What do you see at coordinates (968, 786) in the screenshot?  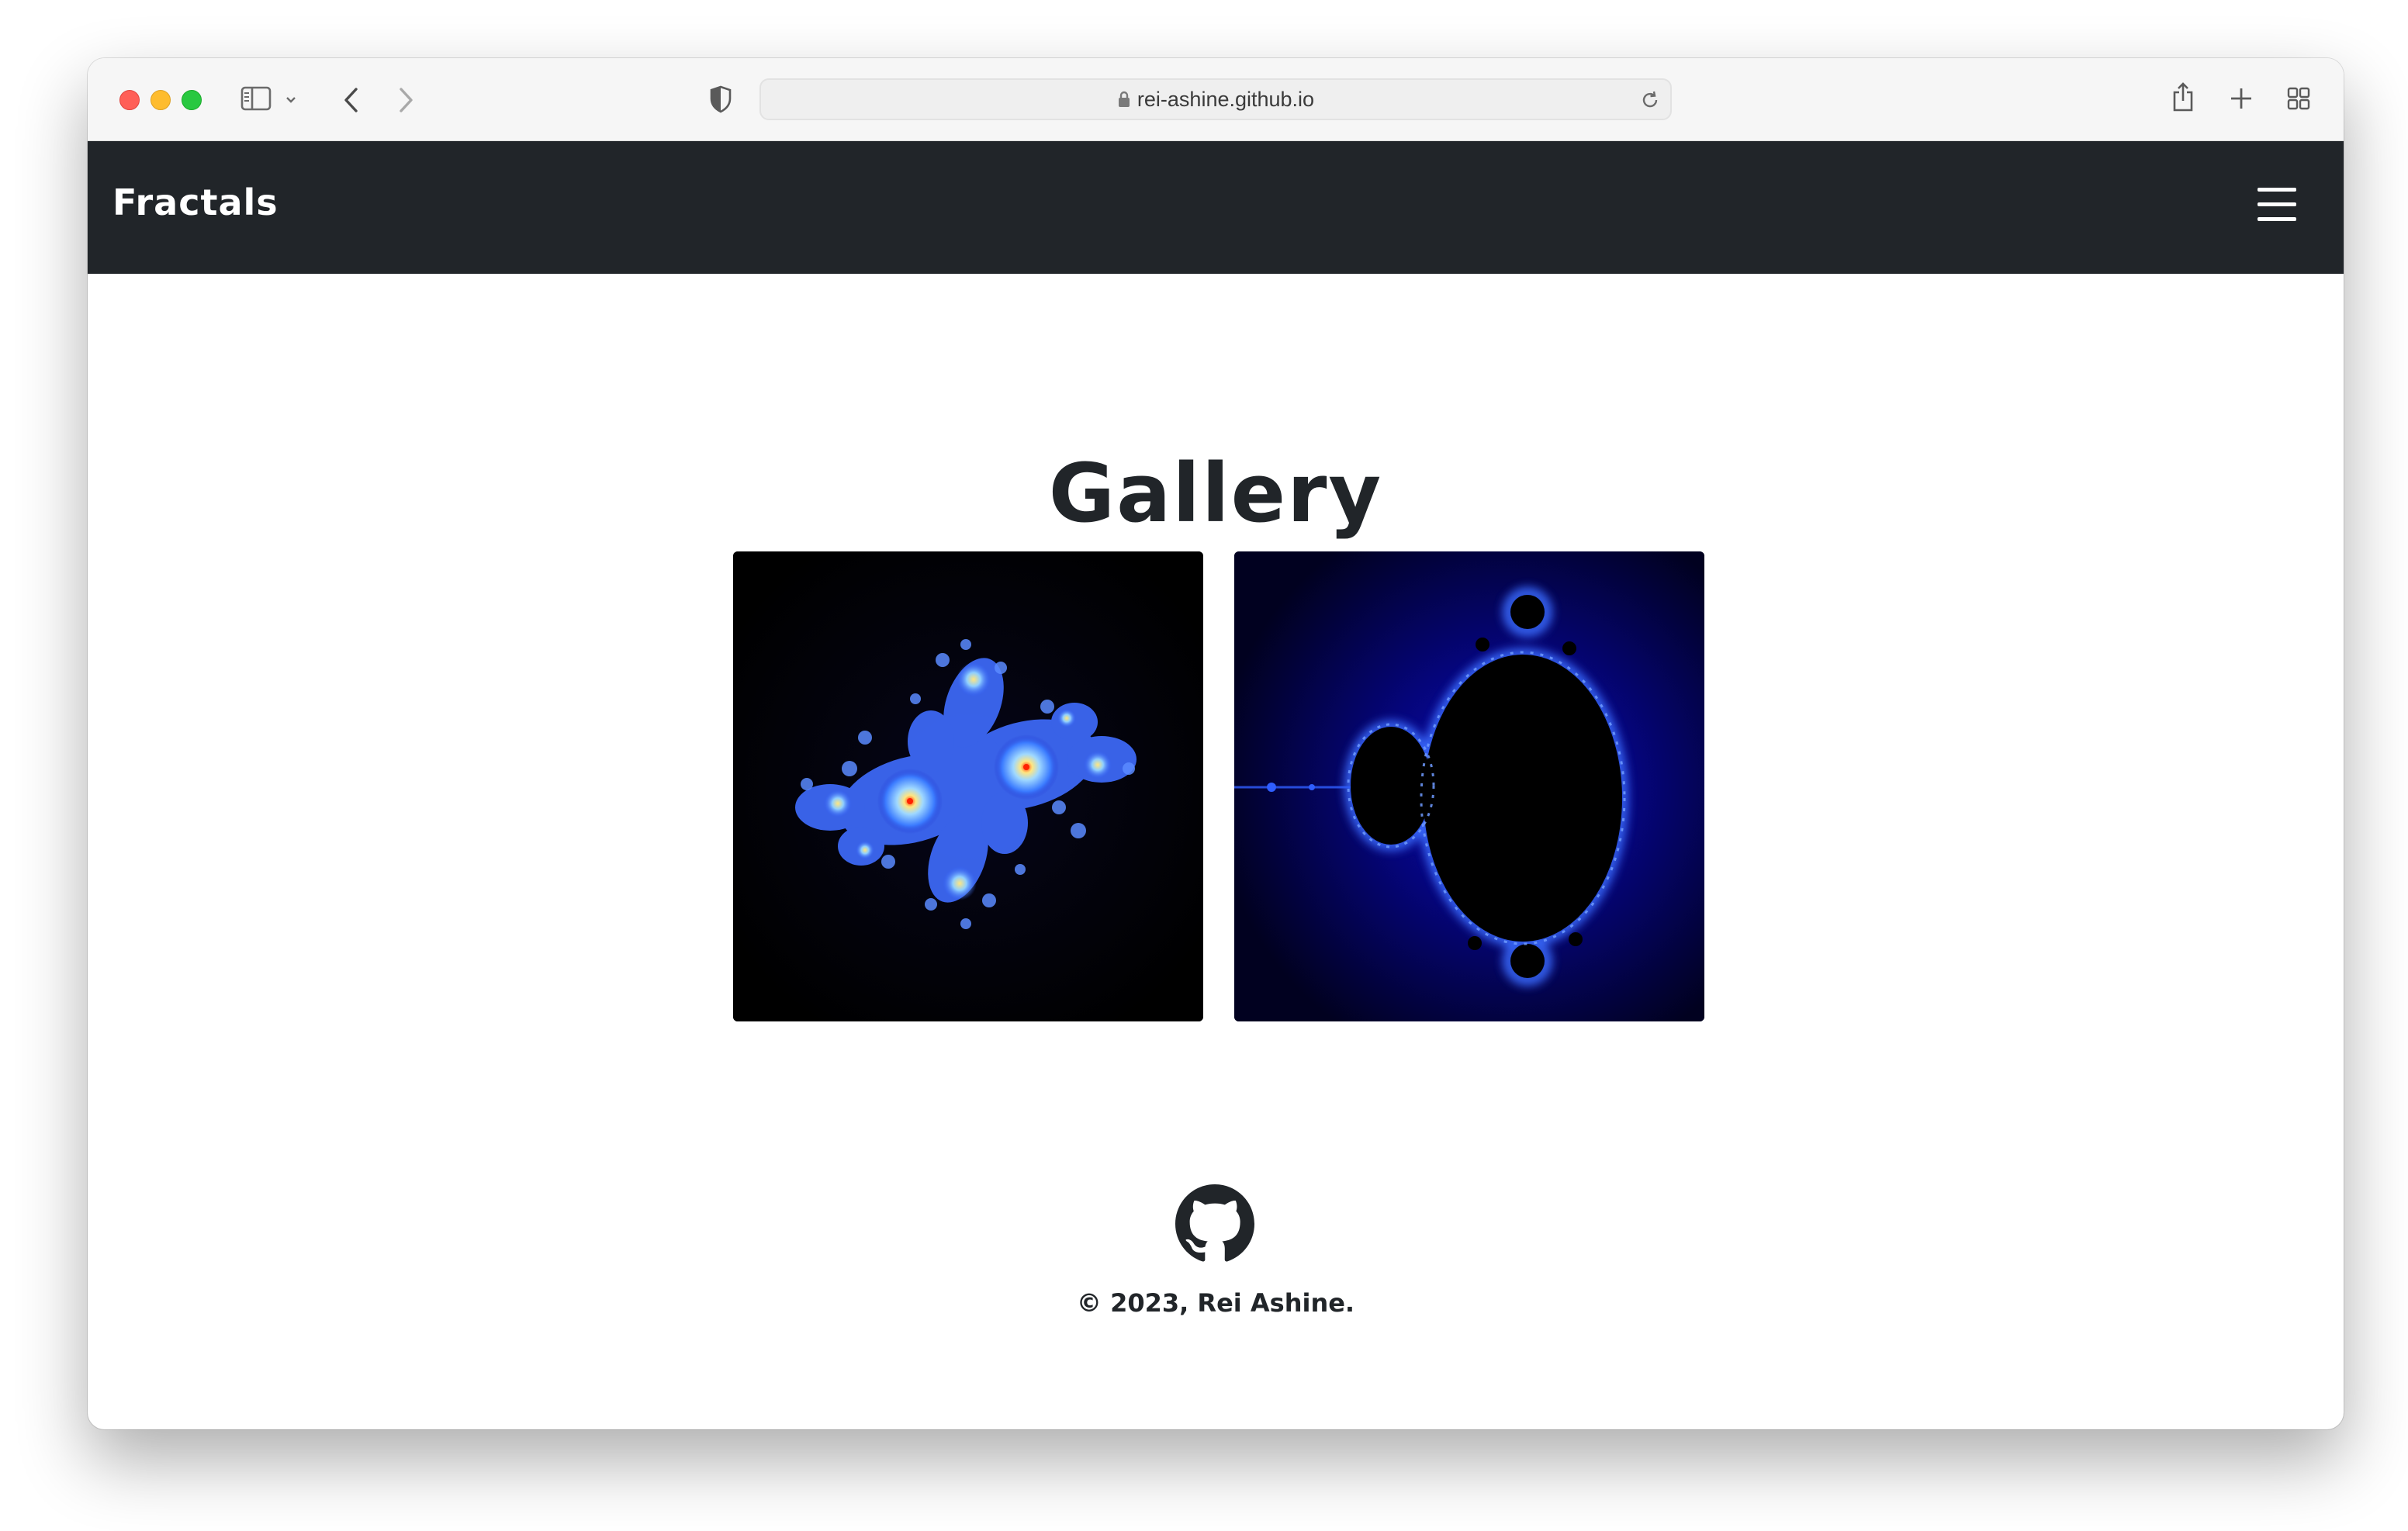 I see `julia-set-image` at bounding box center [968, 786].